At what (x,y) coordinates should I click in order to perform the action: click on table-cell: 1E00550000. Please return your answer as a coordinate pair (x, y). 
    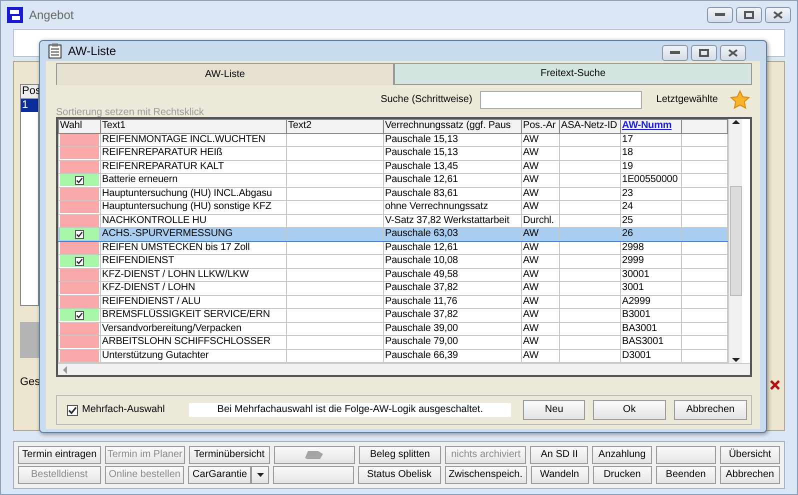
    Looking at the image, I should click on (651, 180).